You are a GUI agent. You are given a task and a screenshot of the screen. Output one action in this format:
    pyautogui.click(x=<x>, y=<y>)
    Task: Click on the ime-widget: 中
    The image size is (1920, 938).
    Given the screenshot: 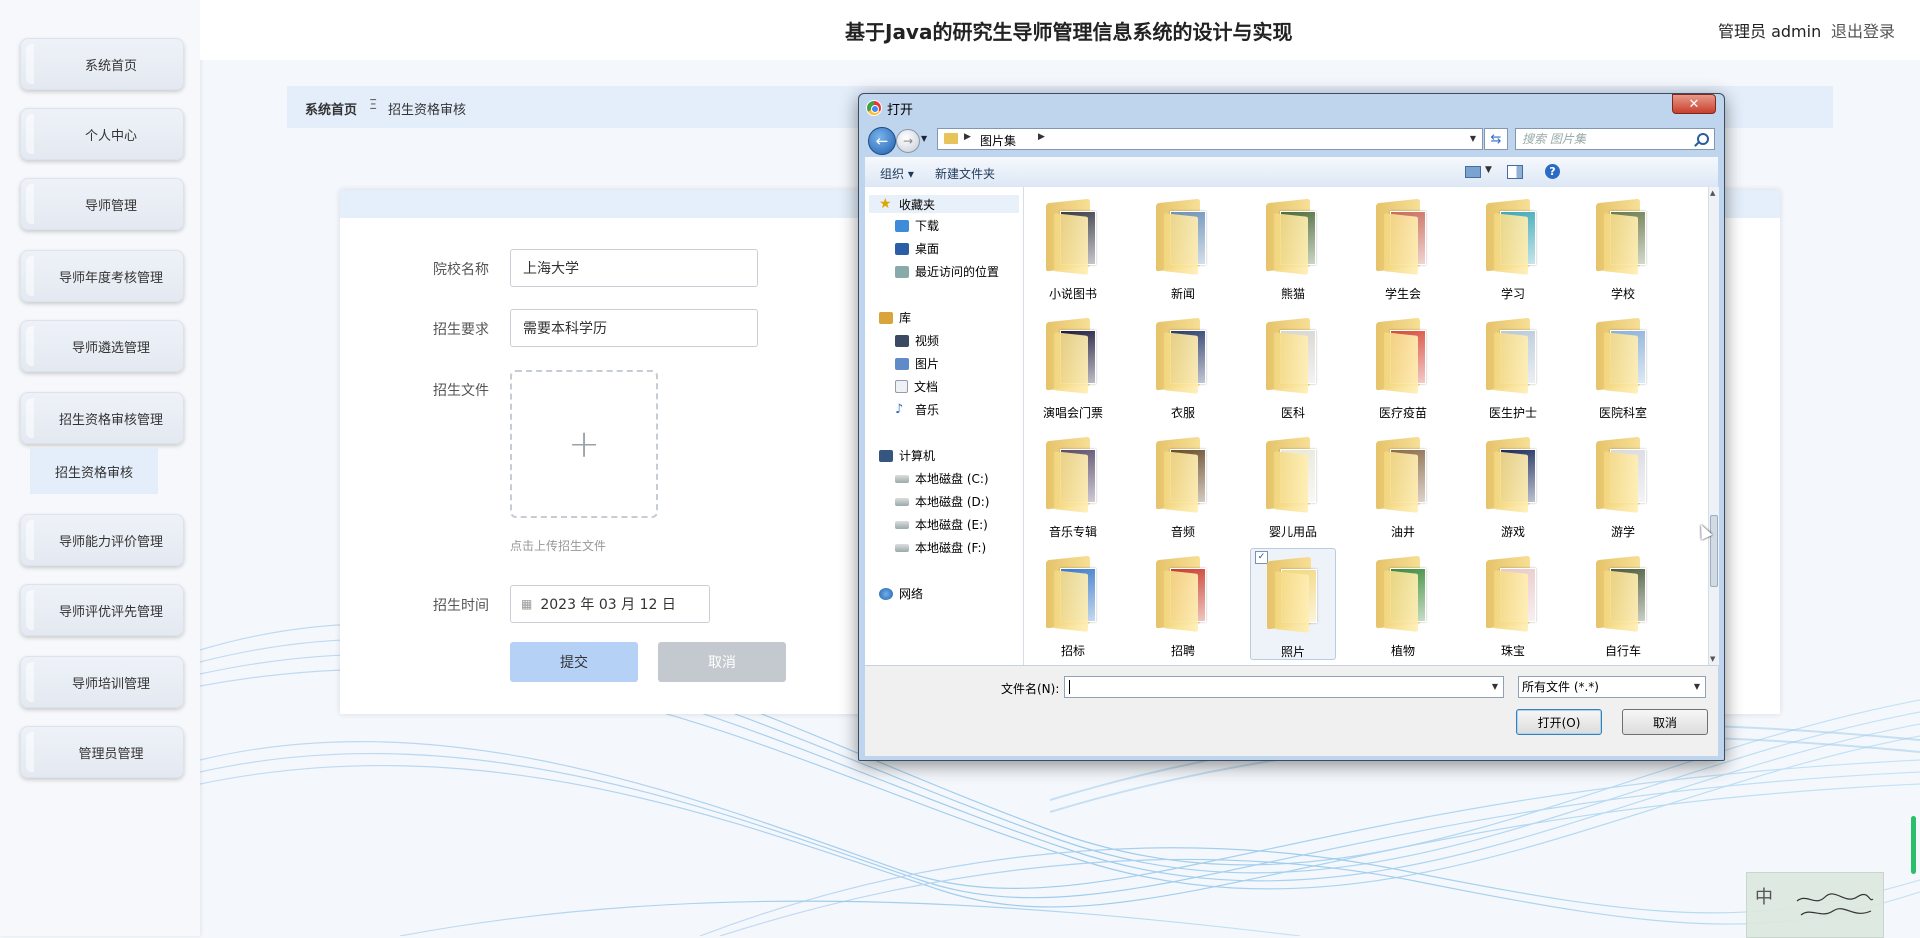 What is the action you would take?
    pyautogui.click(x=1815, y=905)
    